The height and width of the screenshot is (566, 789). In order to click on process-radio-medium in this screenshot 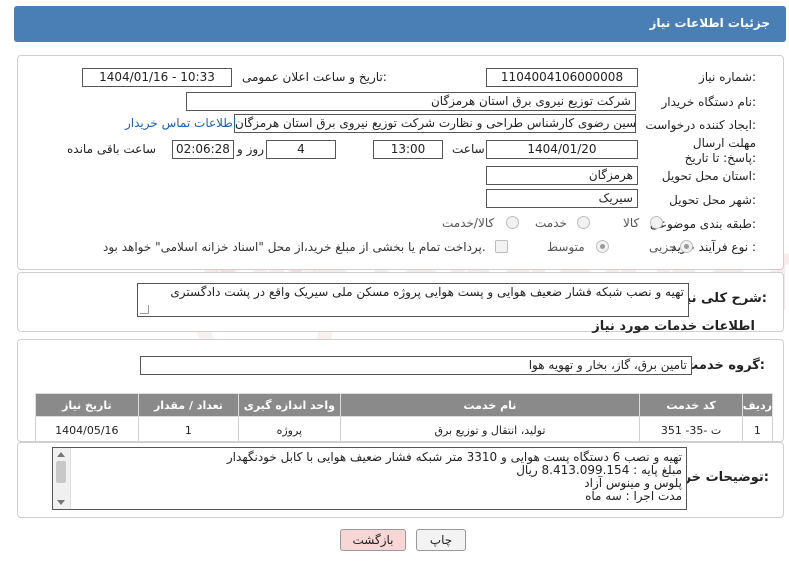, I will do `click(602, 246)`.